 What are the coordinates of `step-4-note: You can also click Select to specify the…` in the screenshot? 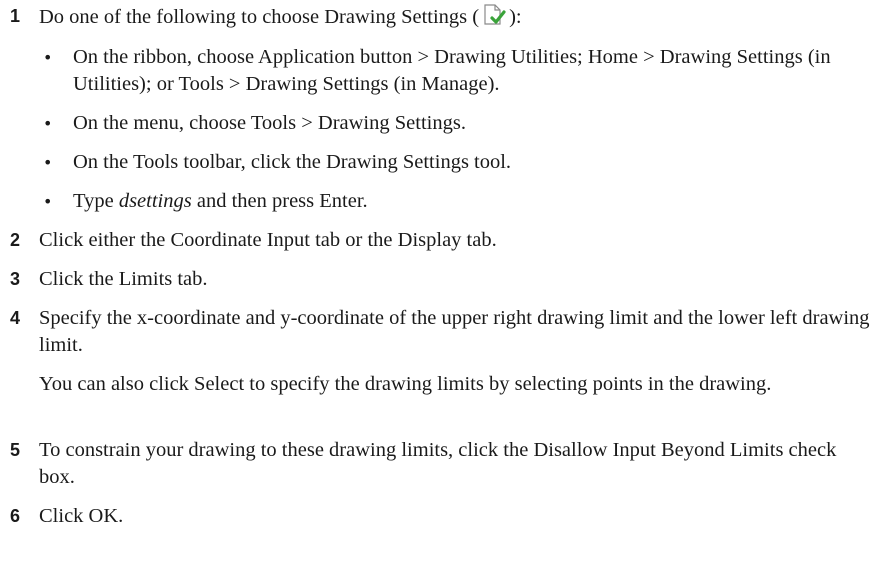 It's located at (405, 384).